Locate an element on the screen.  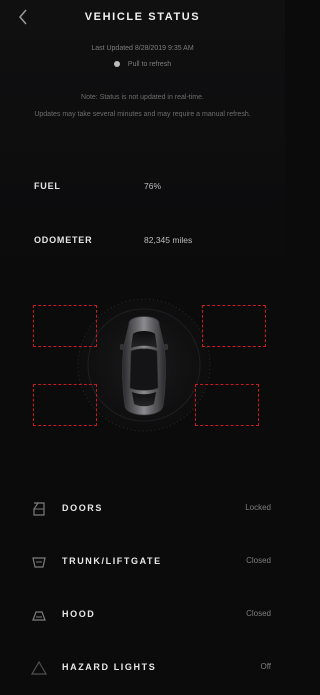
glass-roof is located at coordinates (144, 369).